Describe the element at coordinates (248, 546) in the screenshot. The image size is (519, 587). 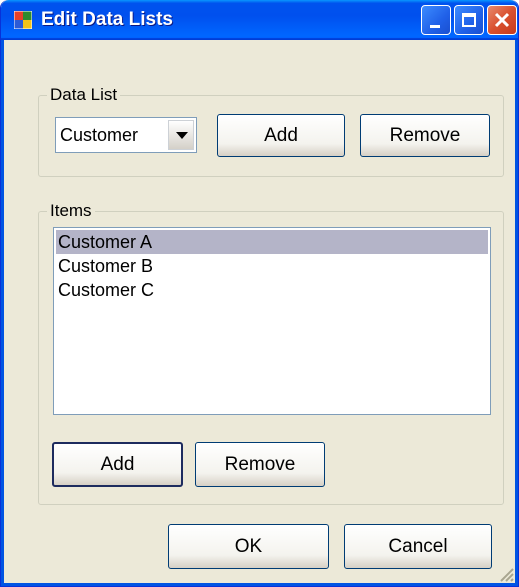
I see `ok-button: OK` at that location.